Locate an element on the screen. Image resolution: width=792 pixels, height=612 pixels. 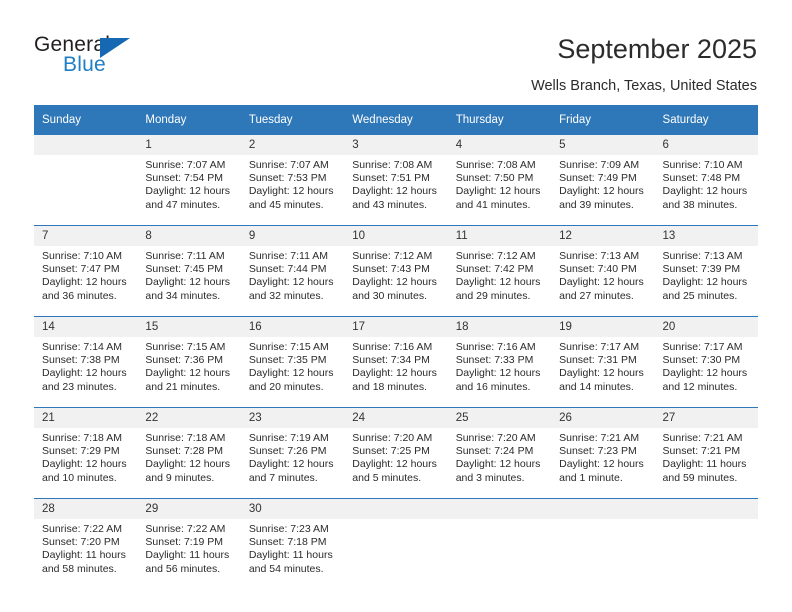
day-number: 4 is located at coordinates (499, 145).